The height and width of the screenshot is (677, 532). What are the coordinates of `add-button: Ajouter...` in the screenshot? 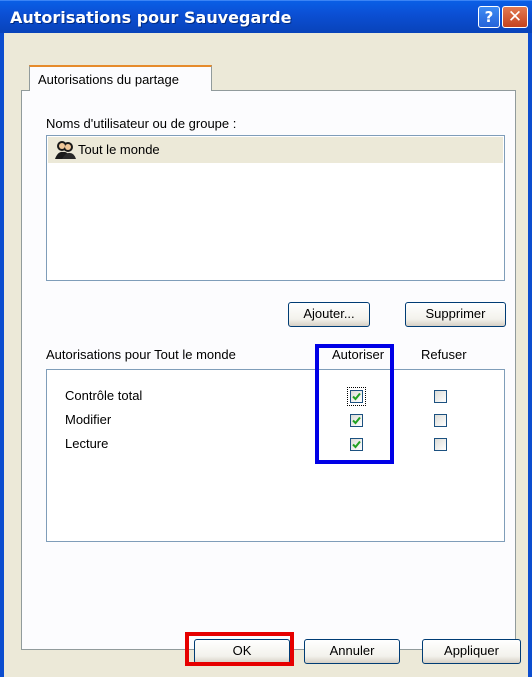 It's located at (329, 314).